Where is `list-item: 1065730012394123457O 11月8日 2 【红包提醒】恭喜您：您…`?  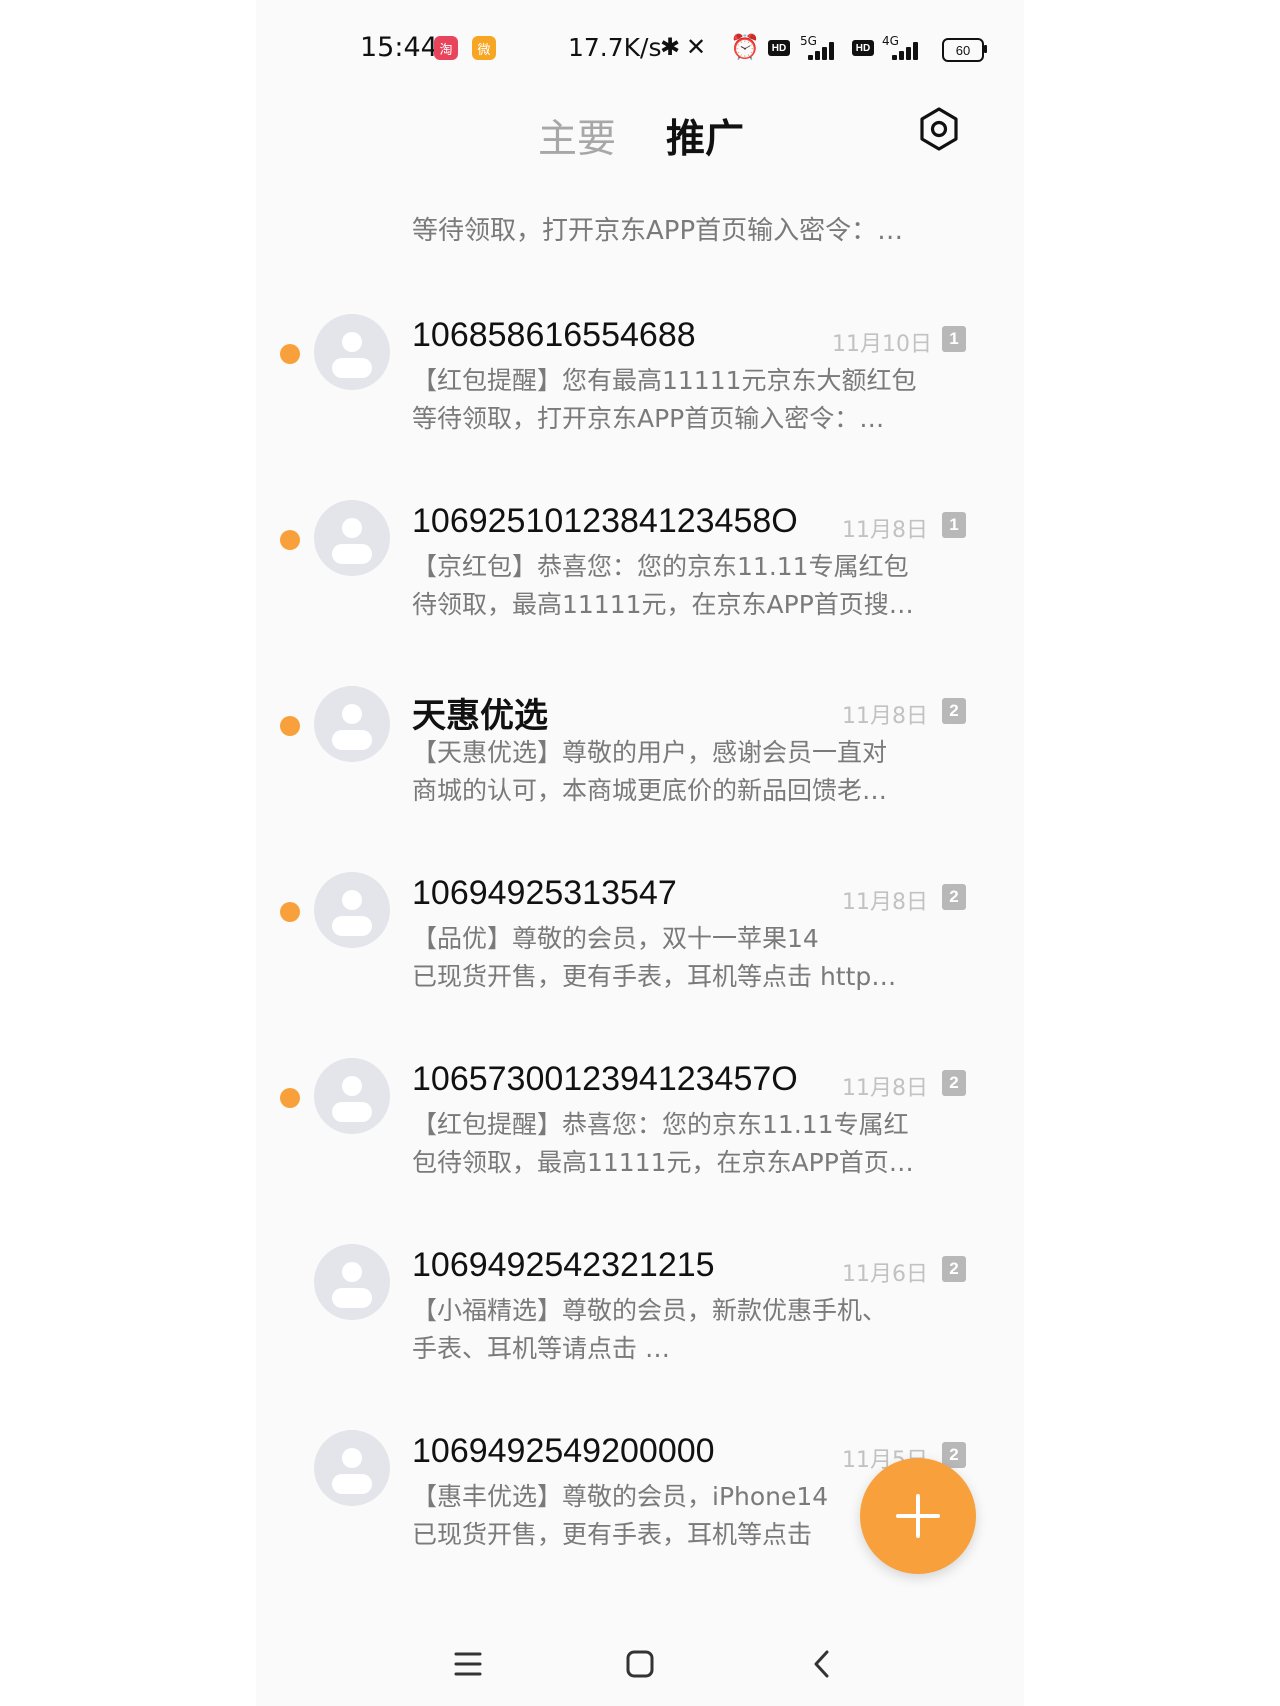 list-item: 1065730012394123457O 11月8日 2 【红包提醒】恭喜您：您… is located at coordinates (640, 1131).